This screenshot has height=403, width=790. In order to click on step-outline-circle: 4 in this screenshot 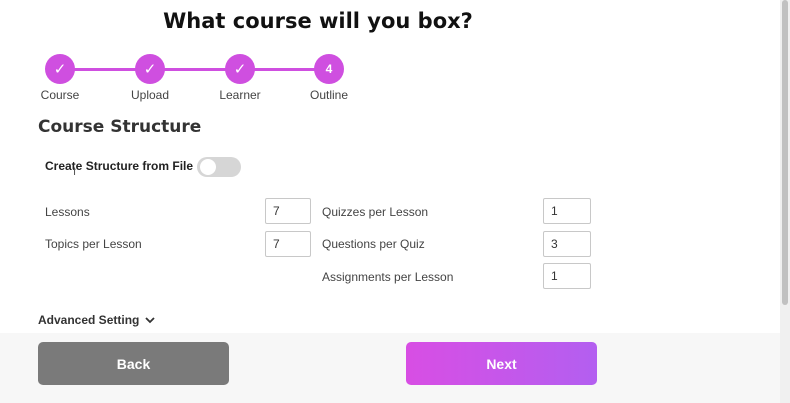, I will do `click(329, 69)`.